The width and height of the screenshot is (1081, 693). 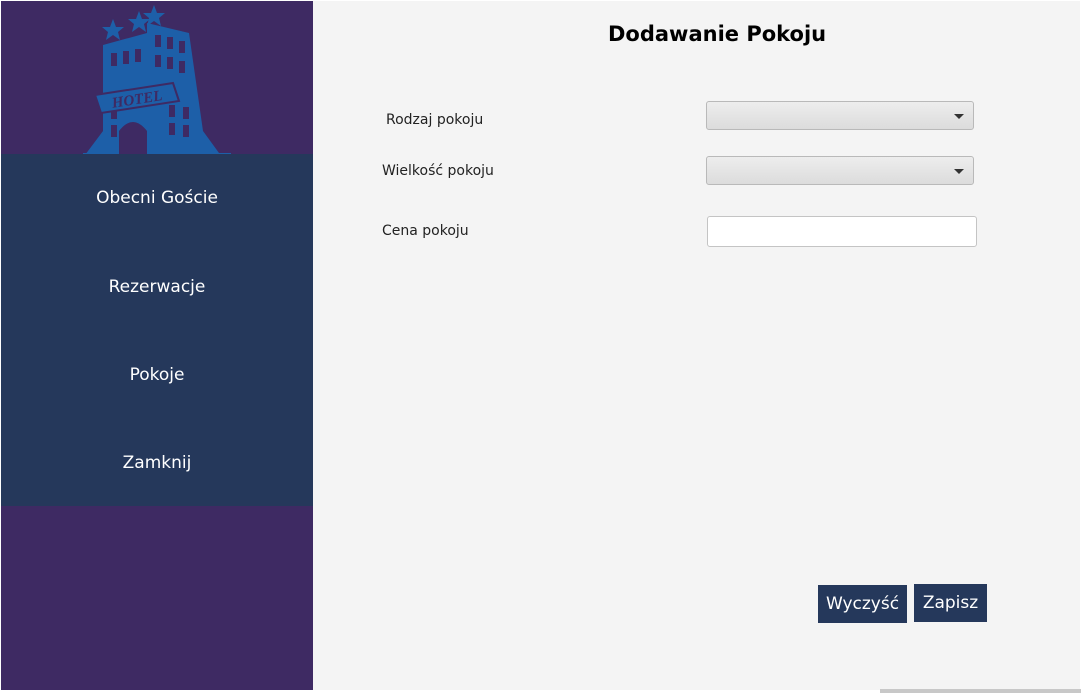 I want to click on sidebar-item-rooms: Pokoje, so click(x=157, y=375).